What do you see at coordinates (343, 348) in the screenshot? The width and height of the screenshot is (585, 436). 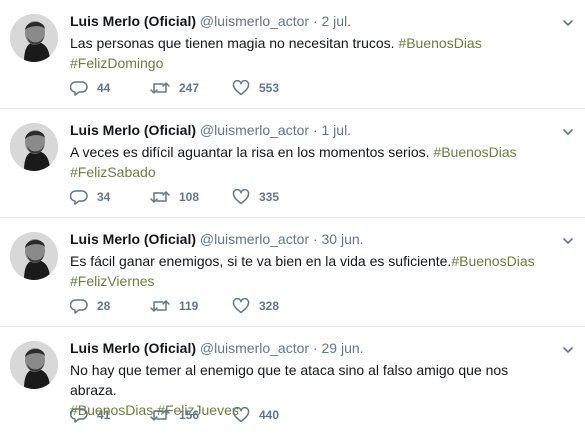 I see `tweet-date: 29 jun.` at bounding box center [343, 348].